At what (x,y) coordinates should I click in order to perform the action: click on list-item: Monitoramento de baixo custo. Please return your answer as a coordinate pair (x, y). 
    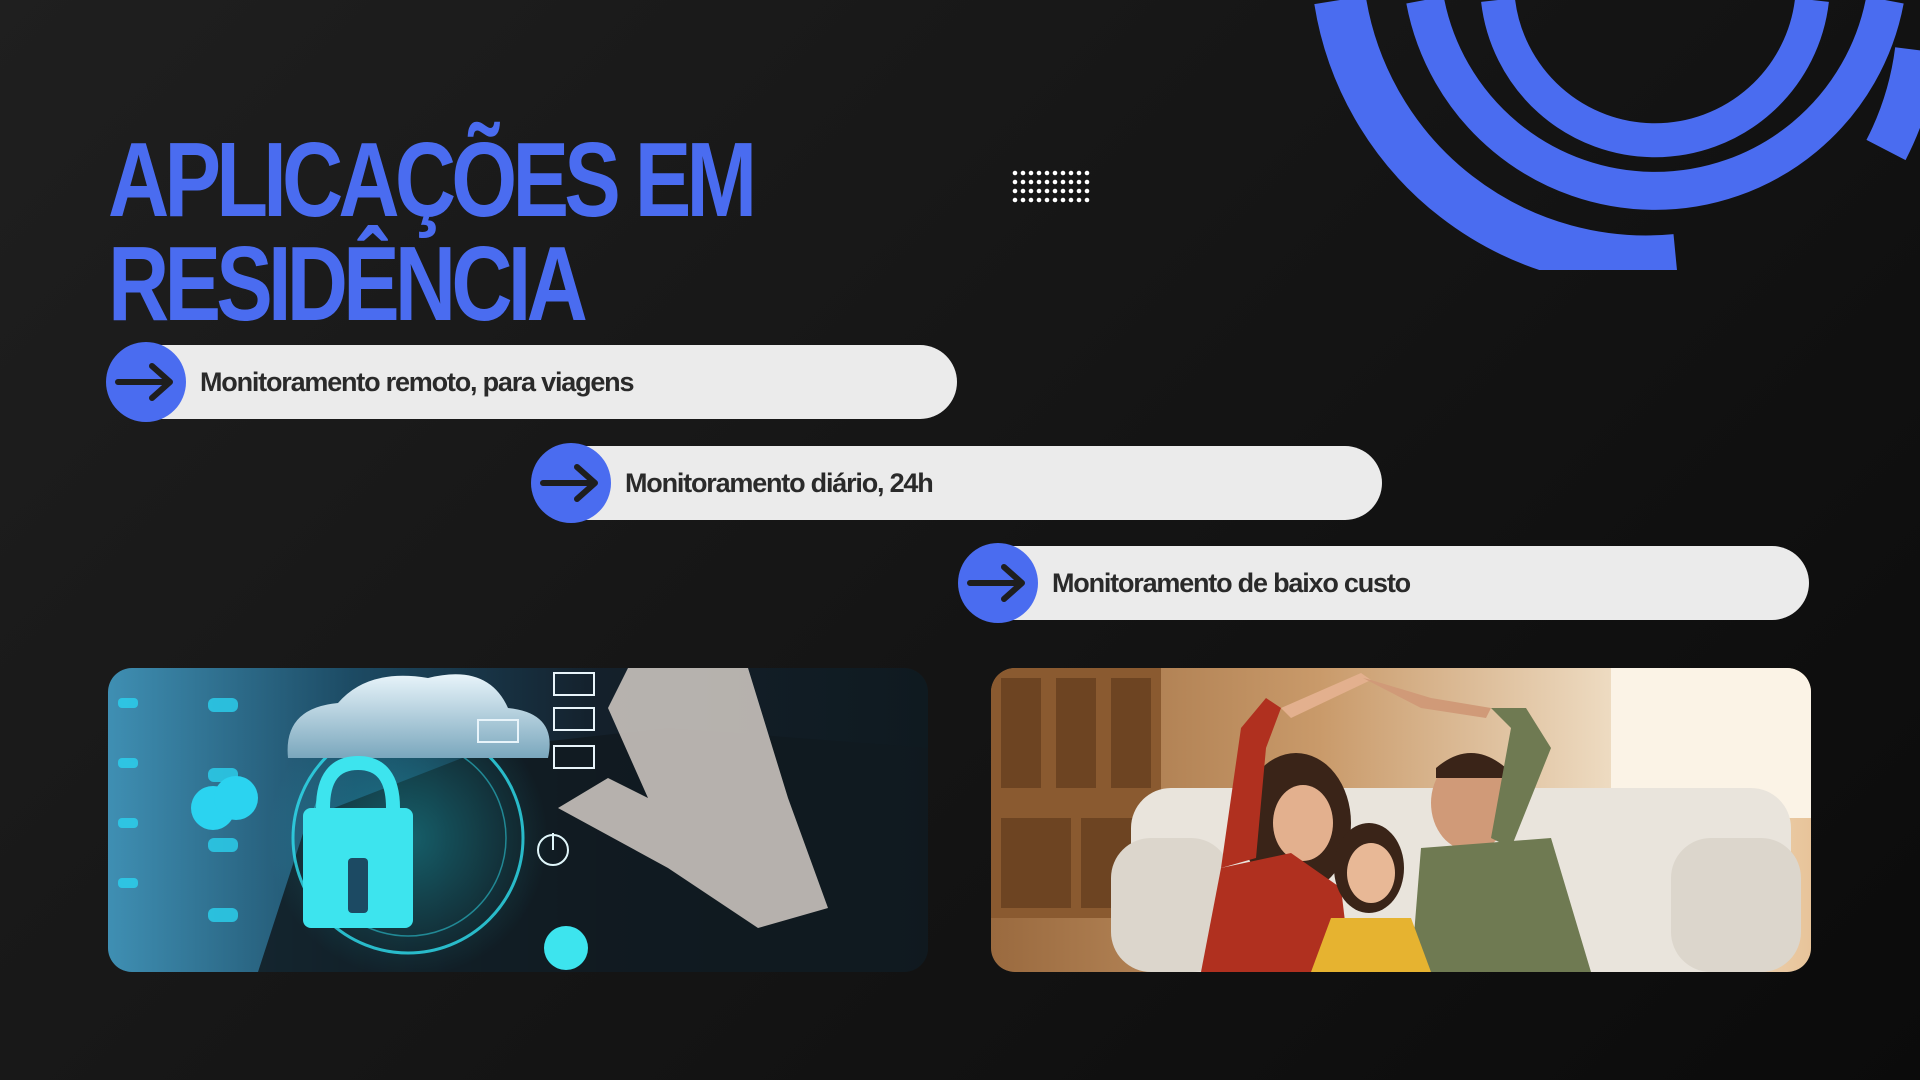
    Looking at the image, I should click on (1383, 583).